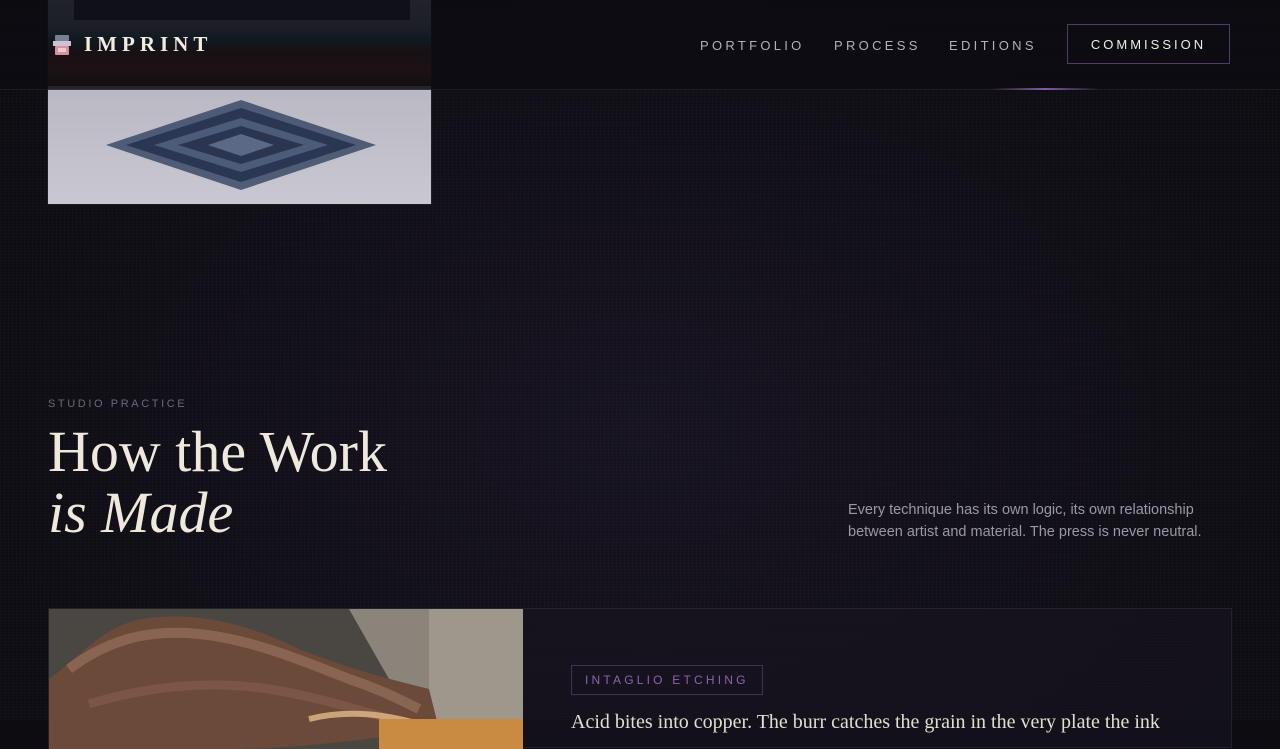 The height and width of the screenshot is (749, 1280). What do you see at coordinates (877, 45) in the screenshot?
I see `nav-process: PROCESS` at bounding box center [877, 45].